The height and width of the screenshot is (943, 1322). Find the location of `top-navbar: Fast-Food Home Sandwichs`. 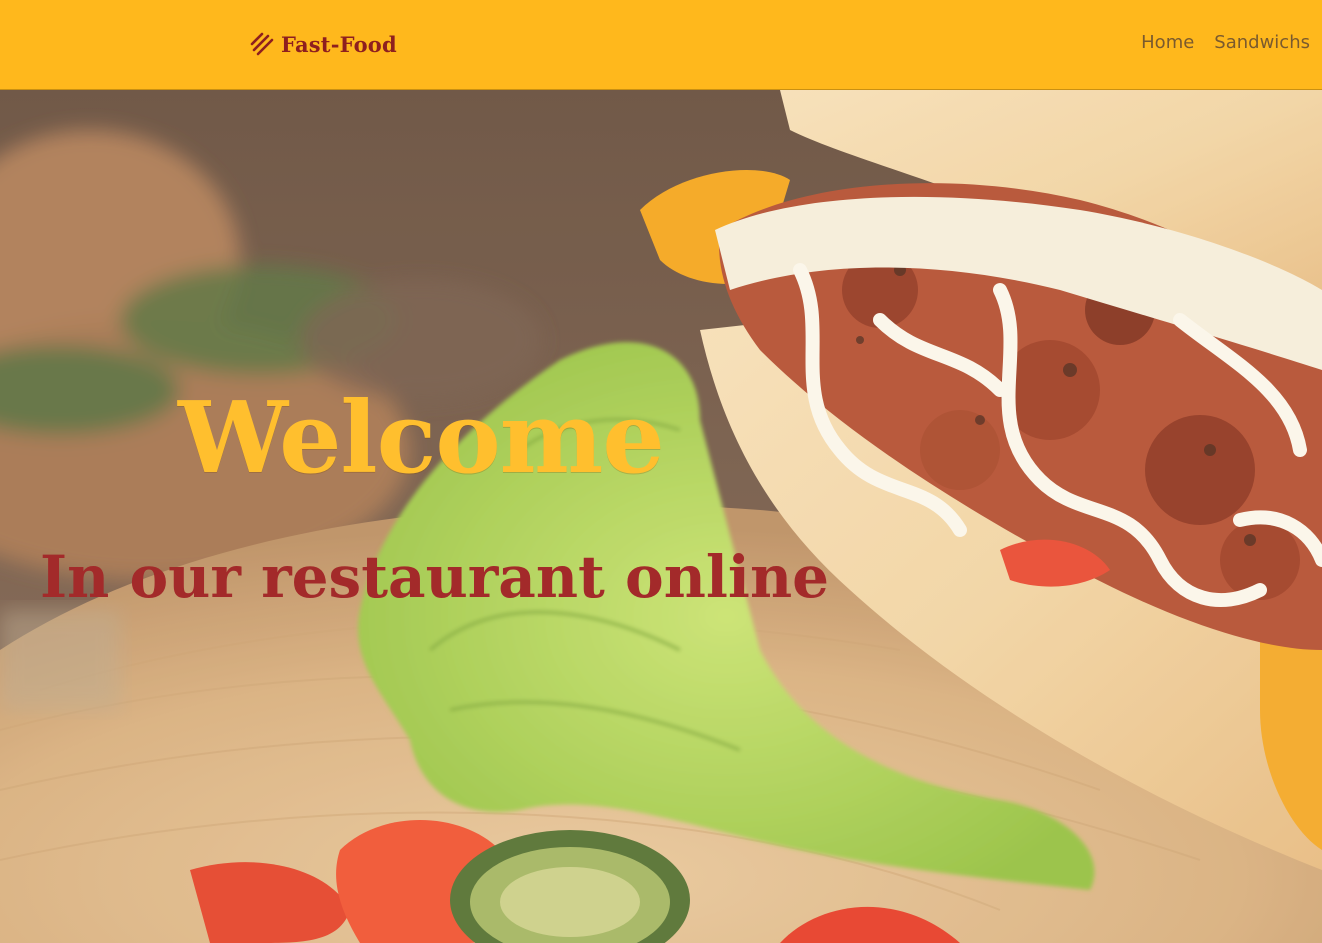

top-navbar: Fast-Food Home Sandwichs is located at coordinates (661, 45).